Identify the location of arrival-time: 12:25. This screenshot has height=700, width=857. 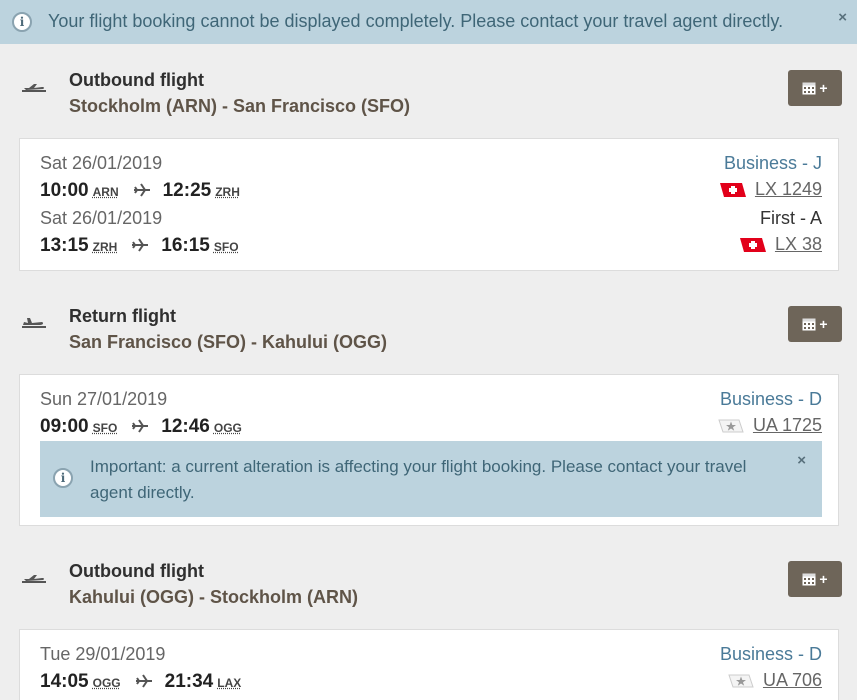
(187, 190).